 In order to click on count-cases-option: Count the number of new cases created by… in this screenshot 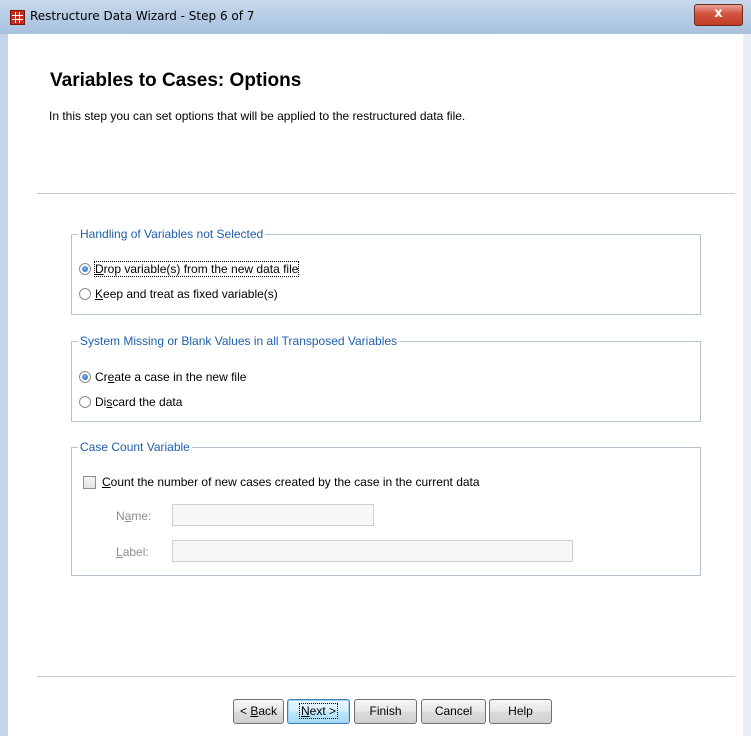, I will do `click(281, 482)`.